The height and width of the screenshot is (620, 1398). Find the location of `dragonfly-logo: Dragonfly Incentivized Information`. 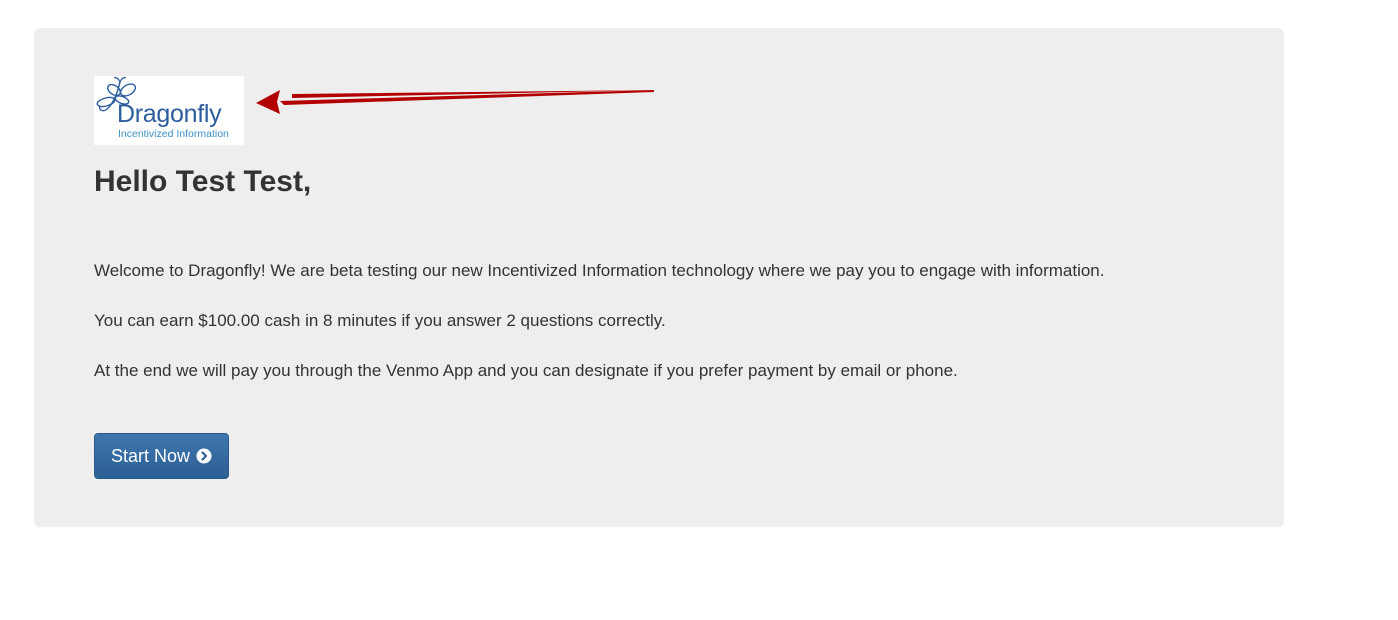

dragonfly-logo: Dragonfly Incentivized Information is located at coordinates (169, 110).